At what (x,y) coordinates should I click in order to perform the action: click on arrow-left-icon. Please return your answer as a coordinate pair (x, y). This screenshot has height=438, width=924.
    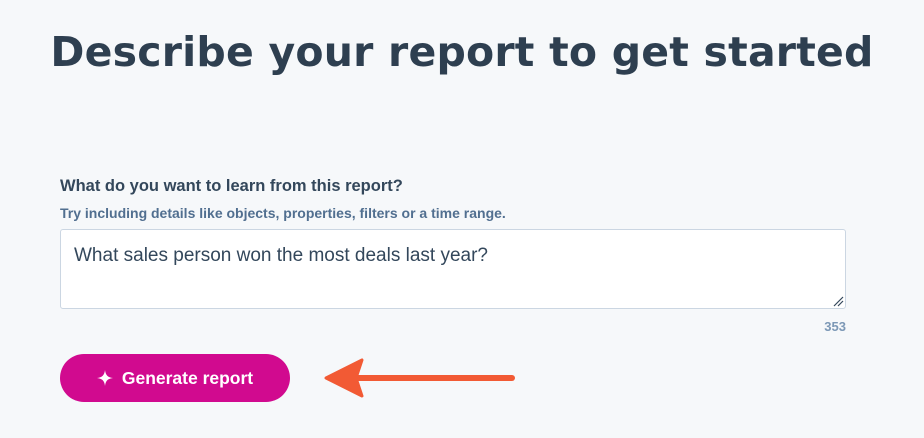
    Looking at the image, I should click on (419, 378).